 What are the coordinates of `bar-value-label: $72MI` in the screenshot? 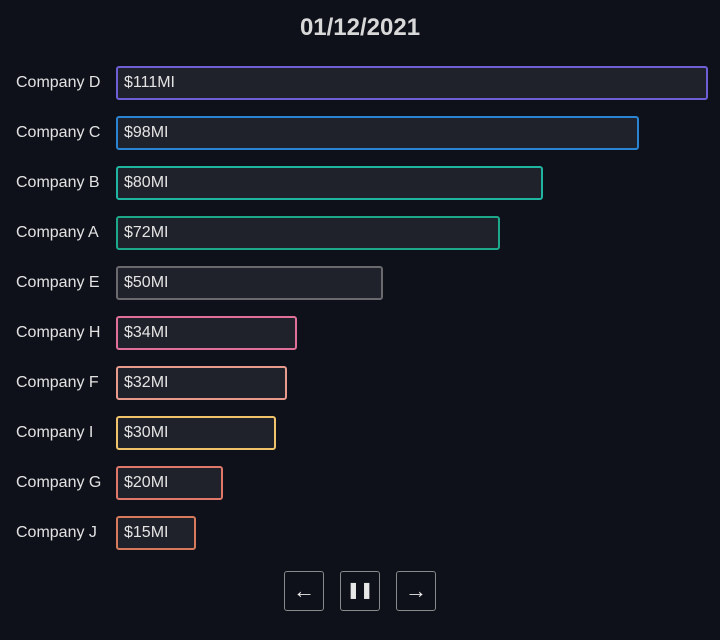 It's located at (146, 232).